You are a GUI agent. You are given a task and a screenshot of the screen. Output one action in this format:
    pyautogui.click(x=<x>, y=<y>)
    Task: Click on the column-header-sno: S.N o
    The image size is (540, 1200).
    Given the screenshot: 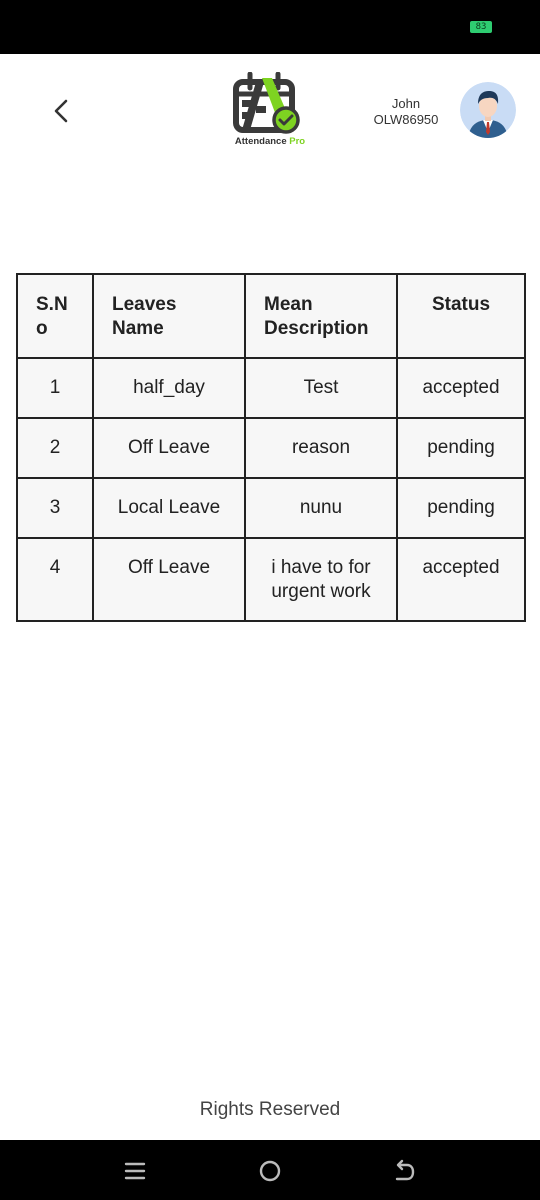 What is the action you would take?
    pyautogui.click(x=55, y=316)
    